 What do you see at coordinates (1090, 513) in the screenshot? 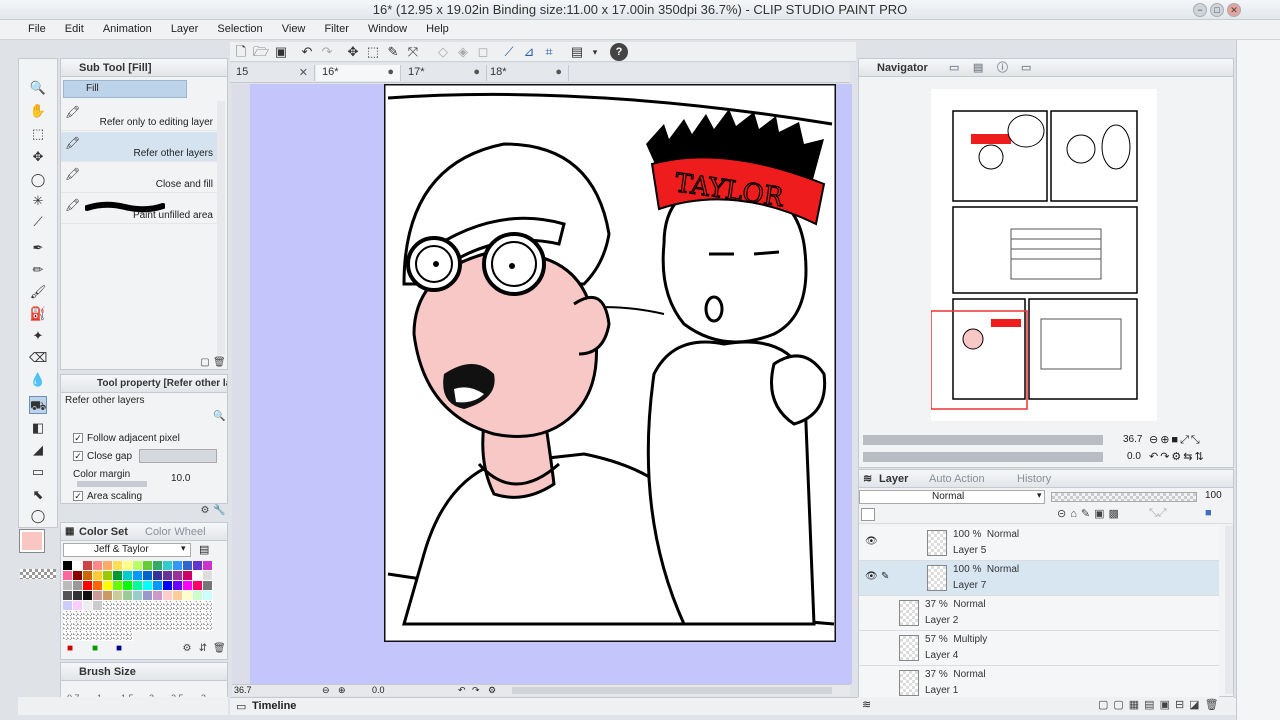
I see `layer-property-icons: ⊝⌂✎▣▩` at bounding box center [1090, 513].